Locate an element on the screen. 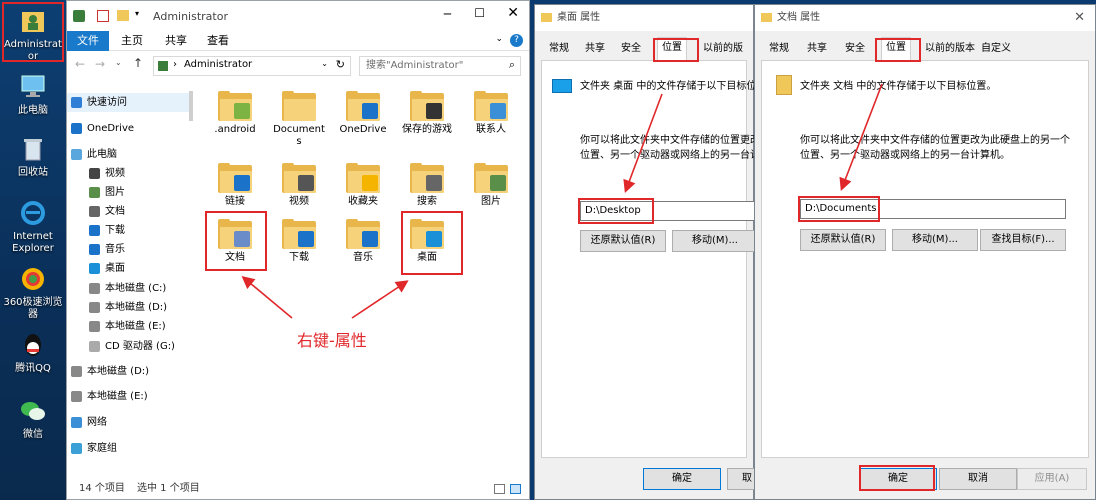 This screenshot has height=500, width=1096. explorer-titlebar: ▾ Administrator ─ ☐ ✕ is located at coordinates (298, 16).